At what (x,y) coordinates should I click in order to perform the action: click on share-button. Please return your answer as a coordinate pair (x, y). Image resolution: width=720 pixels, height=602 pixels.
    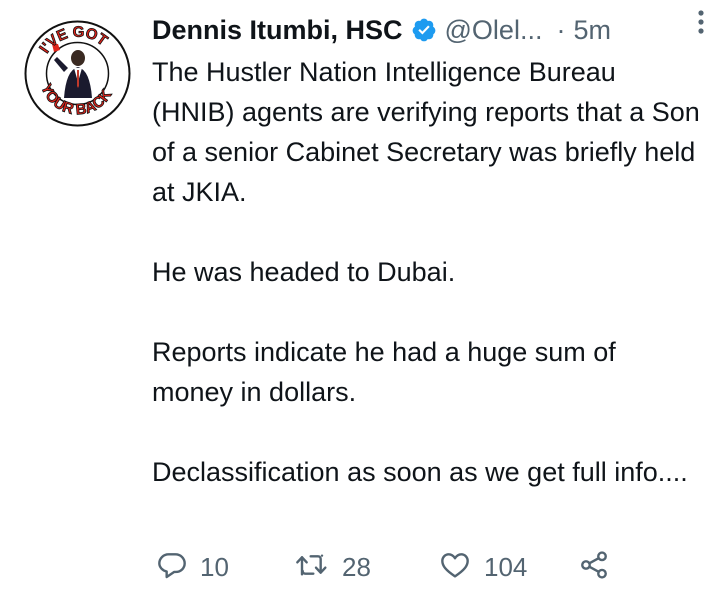
    Looking at the image, I should click on (594, 567).